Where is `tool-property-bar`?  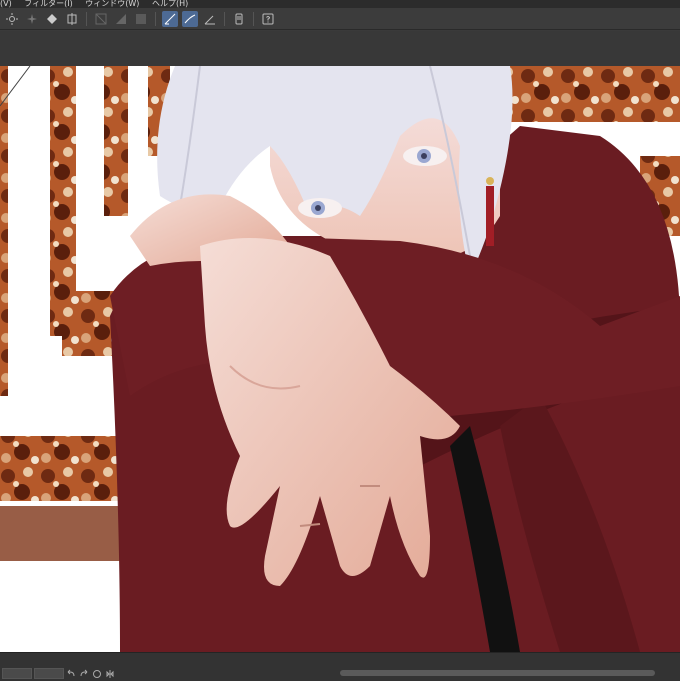 tool-property-bar is located at coordinates (340, 49).